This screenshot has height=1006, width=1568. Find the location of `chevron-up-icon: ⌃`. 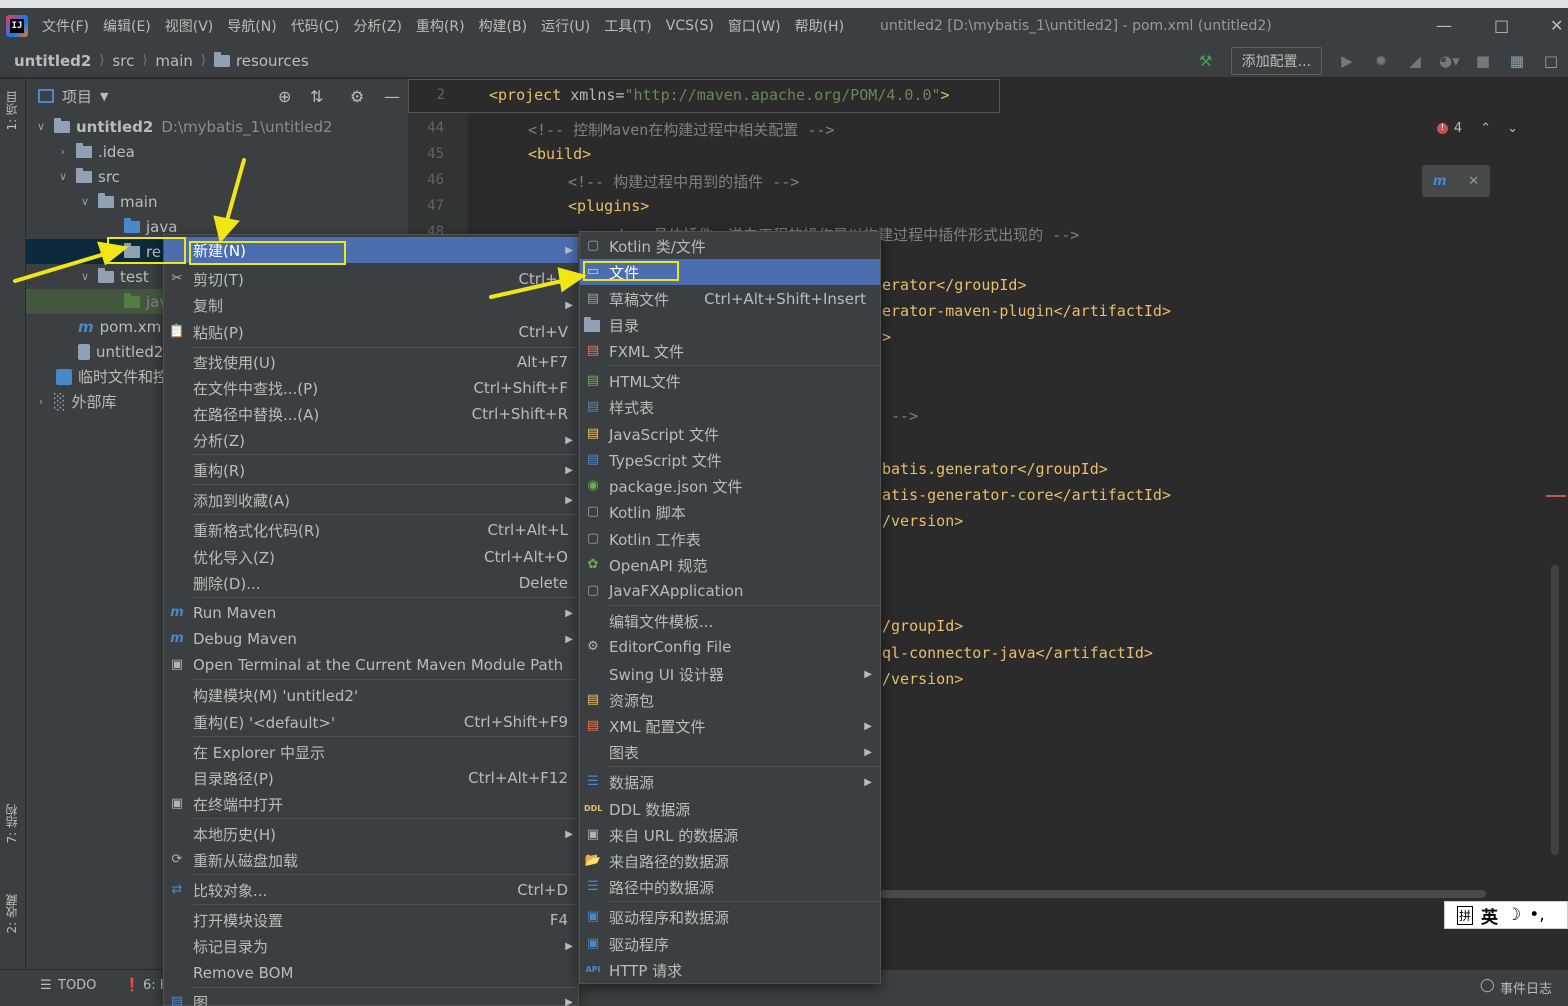

chevron-up-icon: ⌃ is located at coordinates (1485, 128).